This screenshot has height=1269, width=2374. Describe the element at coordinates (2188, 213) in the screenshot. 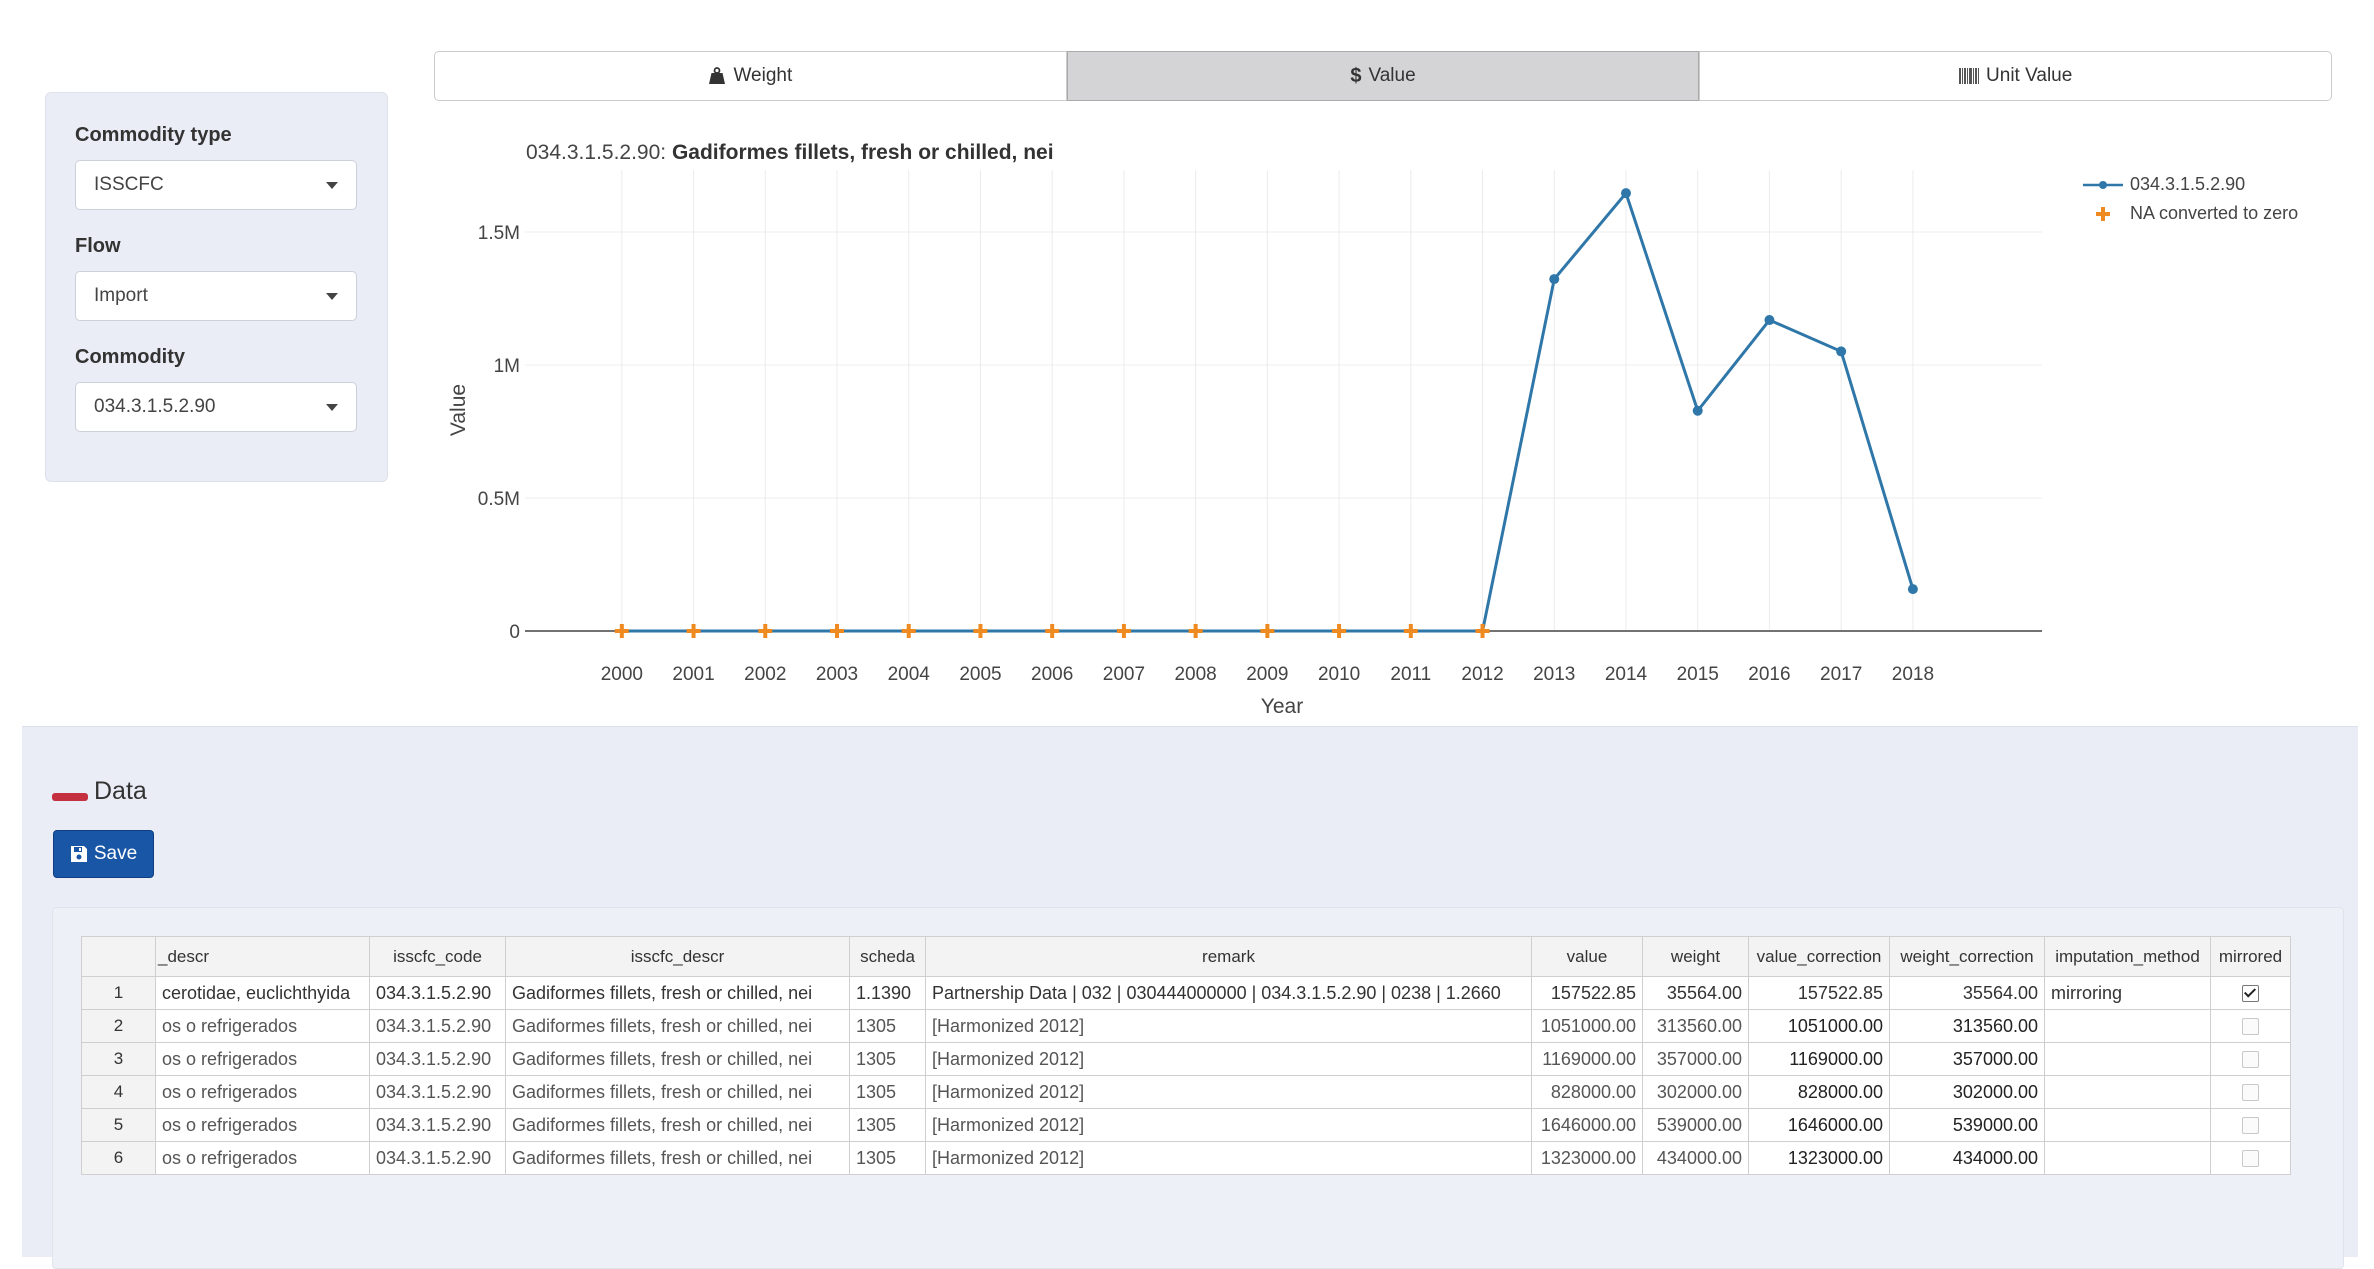

I see `legend-item-na: NA converted to zero` at that location.